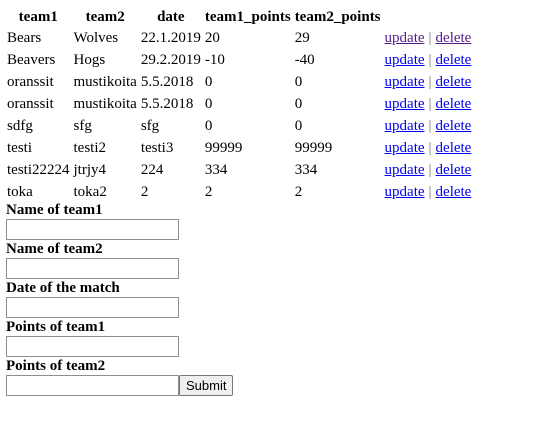 The image size is (550, 427). I want to click on team1-field-group: Name of team1, so click(276, 221).